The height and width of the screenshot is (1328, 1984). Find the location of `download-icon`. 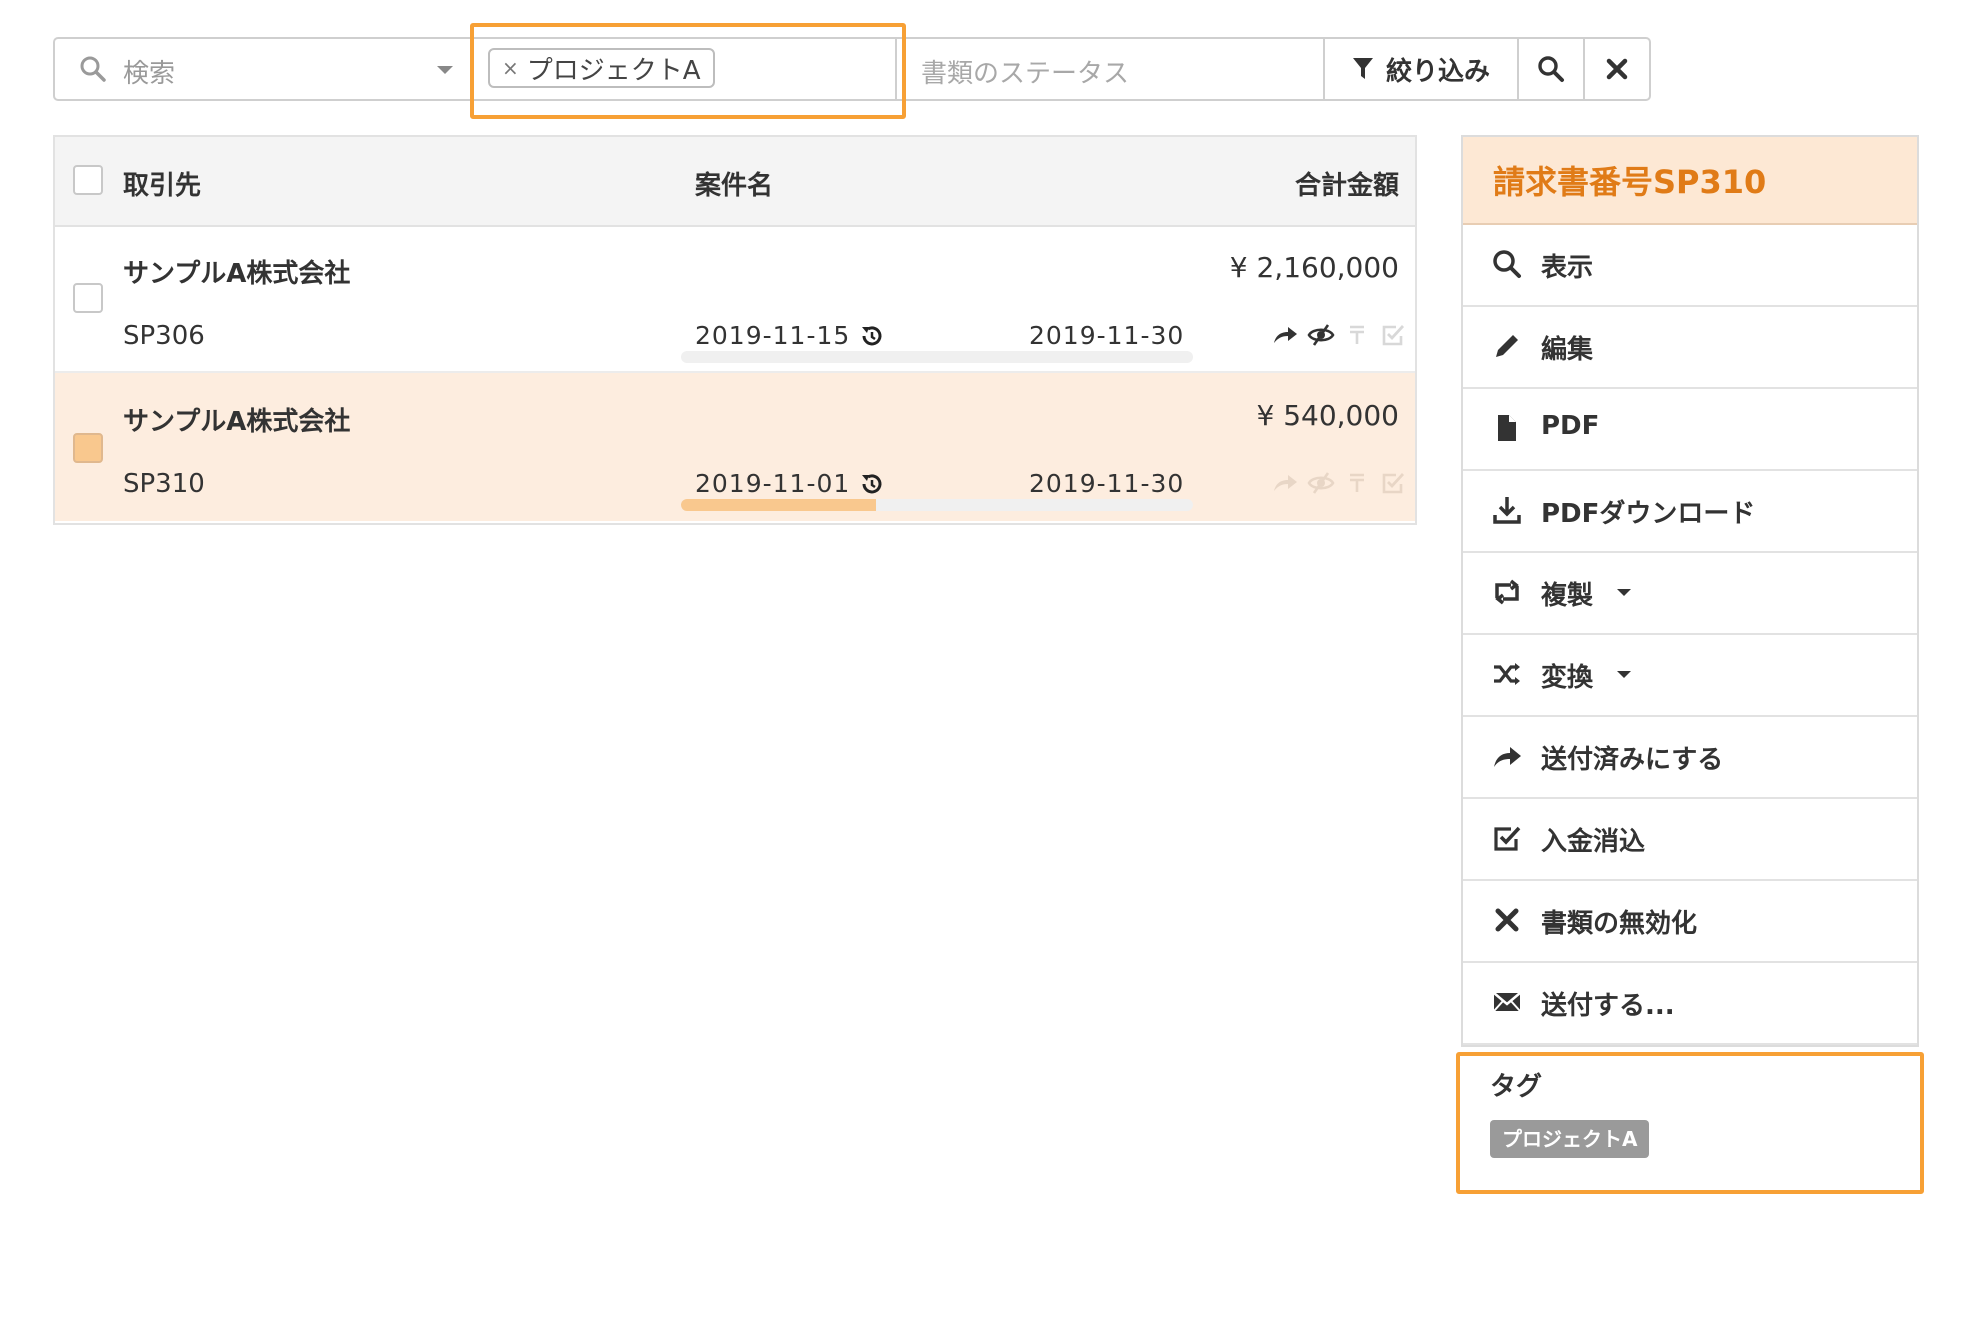

download-icon is located at coordinates (1507, 510).